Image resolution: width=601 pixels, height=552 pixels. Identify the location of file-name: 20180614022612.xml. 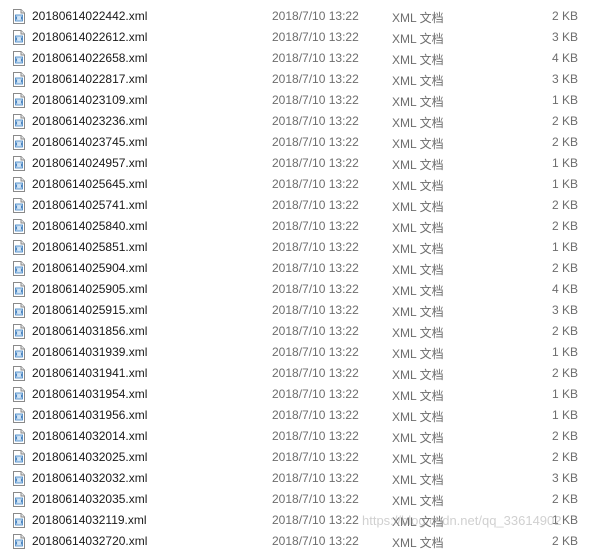
(89, 37).